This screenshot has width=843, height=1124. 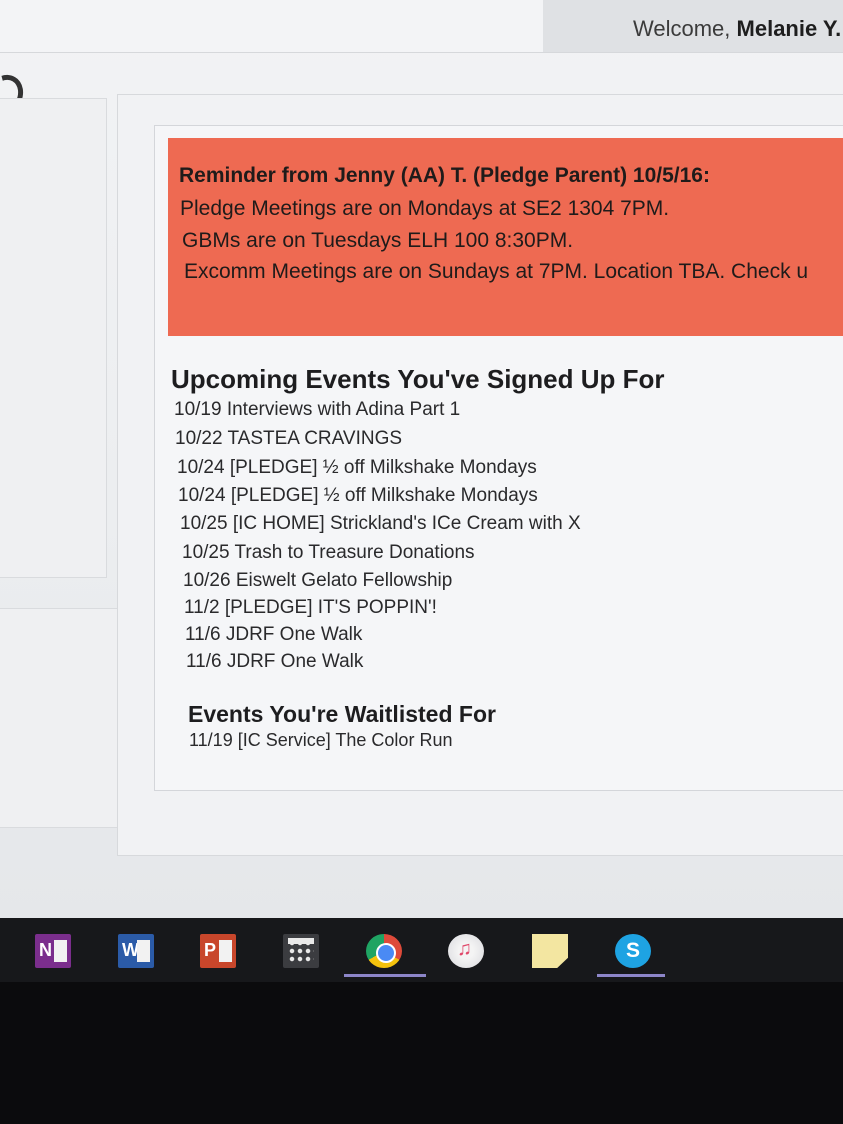 I want to click on upcoming-event-item: 10/26 Eiswelt Gelato Fellowship, so click(x=317, y=581).